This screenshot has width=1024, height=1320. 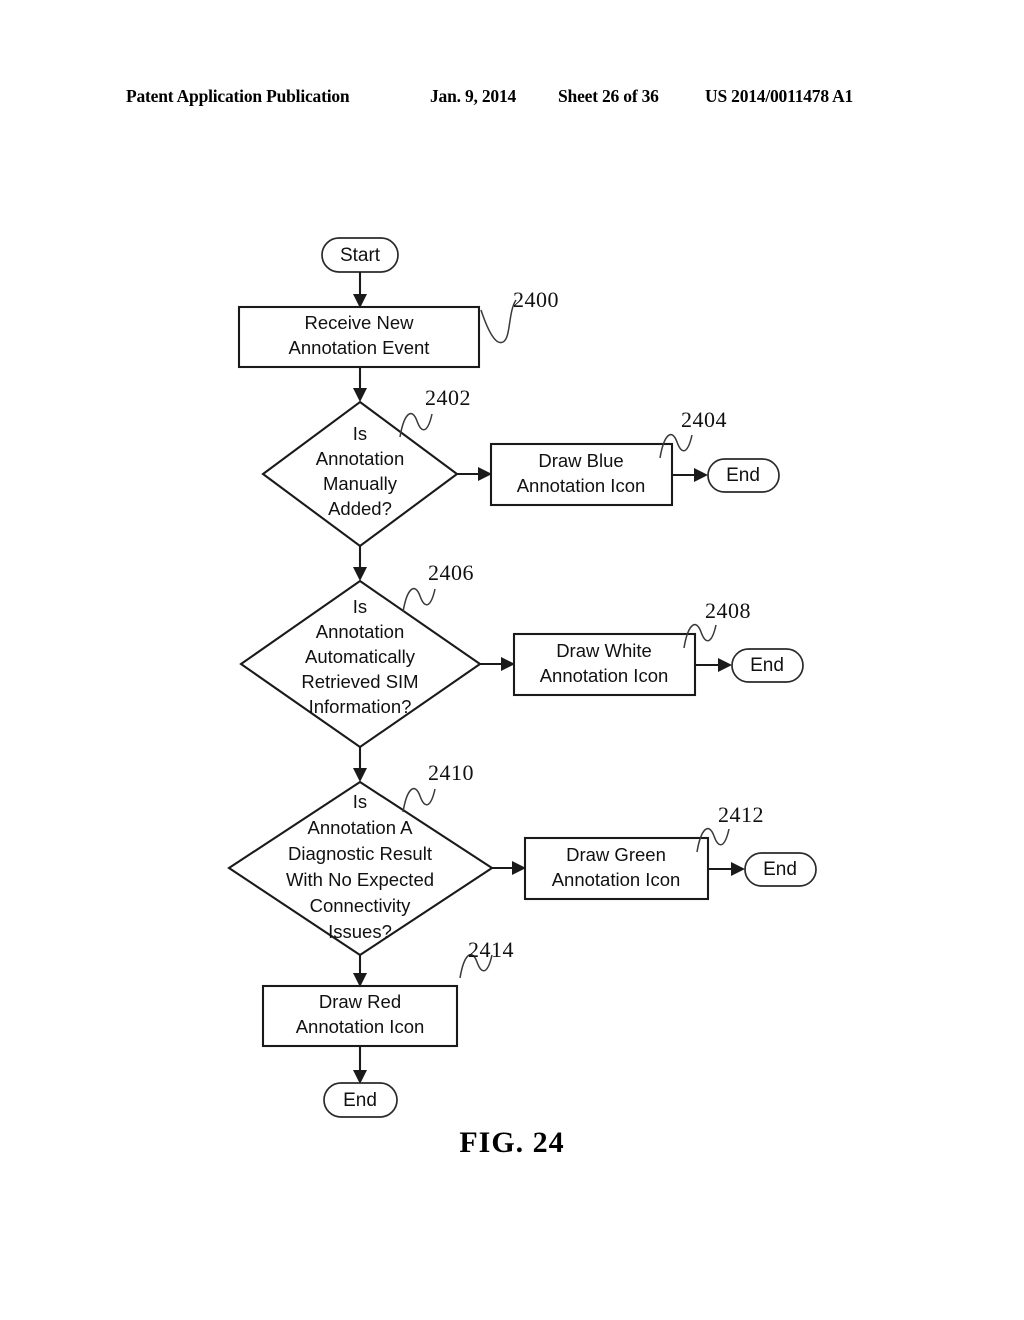 I want to click on connector-decision-diagnostic-to-draw-red, so click(x=360, y=971).